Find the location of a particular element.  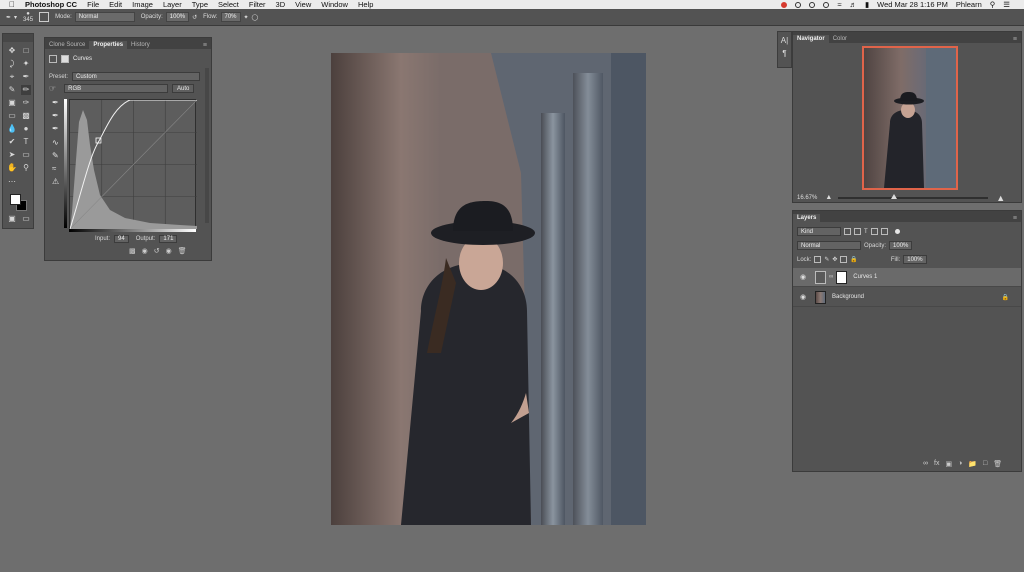

app-name-menu: Photoshop CC is located at coordinates (51, 4).